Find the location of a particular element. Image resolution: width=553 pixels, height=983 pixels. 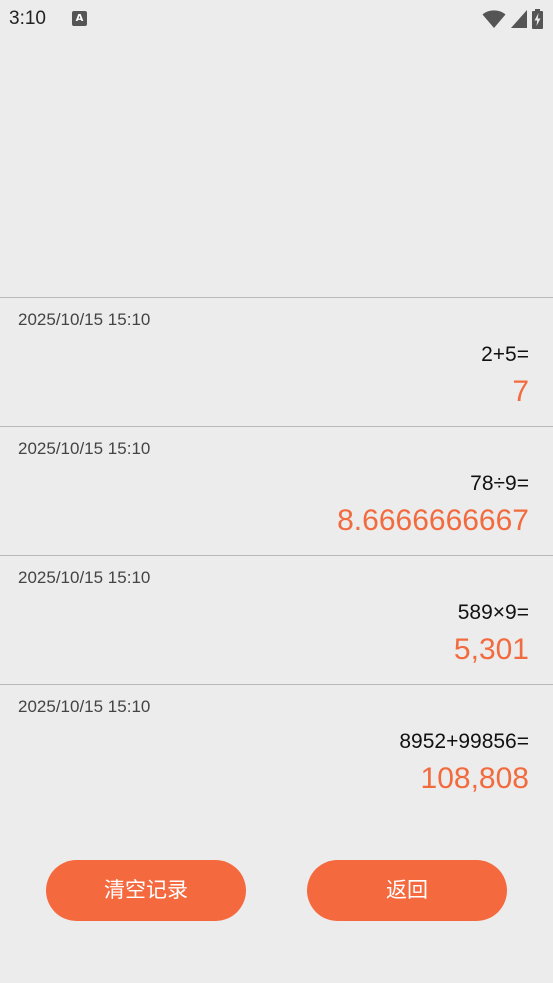

record-result: 108,808 is located at coordinates (474, 778).